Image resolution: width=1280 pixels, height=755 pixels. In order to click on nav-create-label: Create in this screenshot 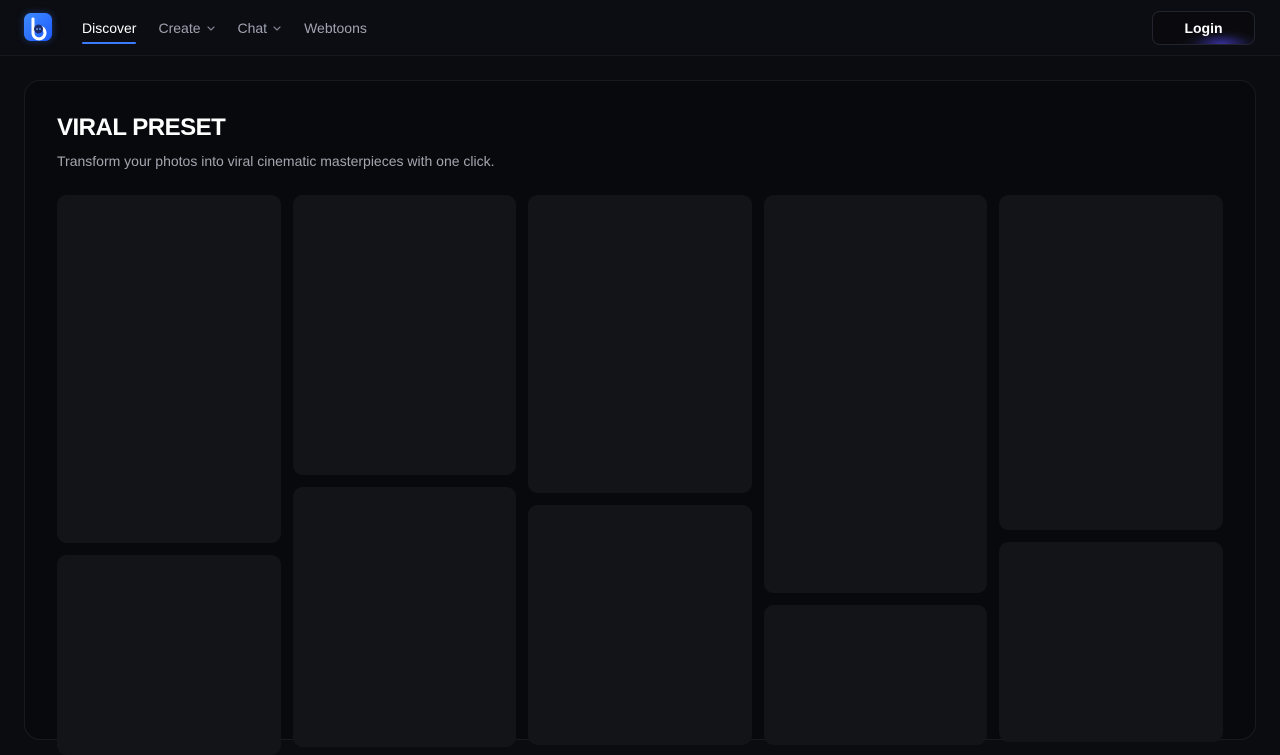, I will do `click(179, 28)`.